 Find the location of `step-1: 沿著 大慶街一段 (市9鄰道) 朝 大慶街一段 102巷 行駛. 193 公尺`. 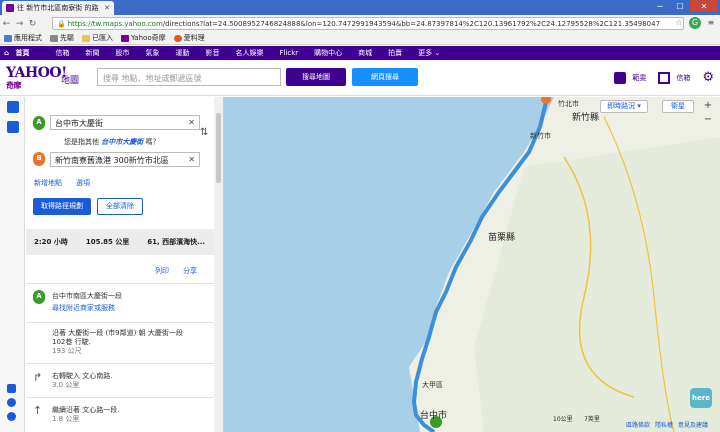

step-1: 沿著 大慶街一段 (市9鄰道) 朝 大慶街一段 102巷 行駛. 193 公尺 is located at coordinates (117, 342).